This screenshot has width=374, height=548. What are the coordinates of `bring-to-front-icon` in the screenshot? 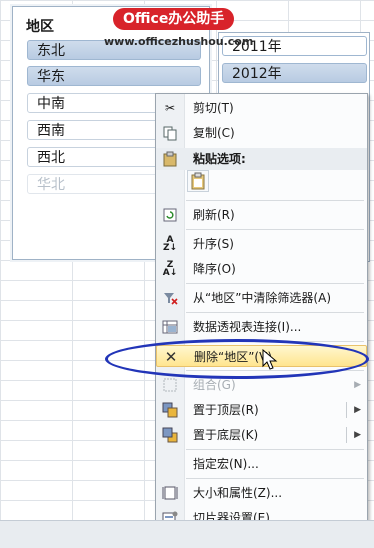 It's located at (170, 410).